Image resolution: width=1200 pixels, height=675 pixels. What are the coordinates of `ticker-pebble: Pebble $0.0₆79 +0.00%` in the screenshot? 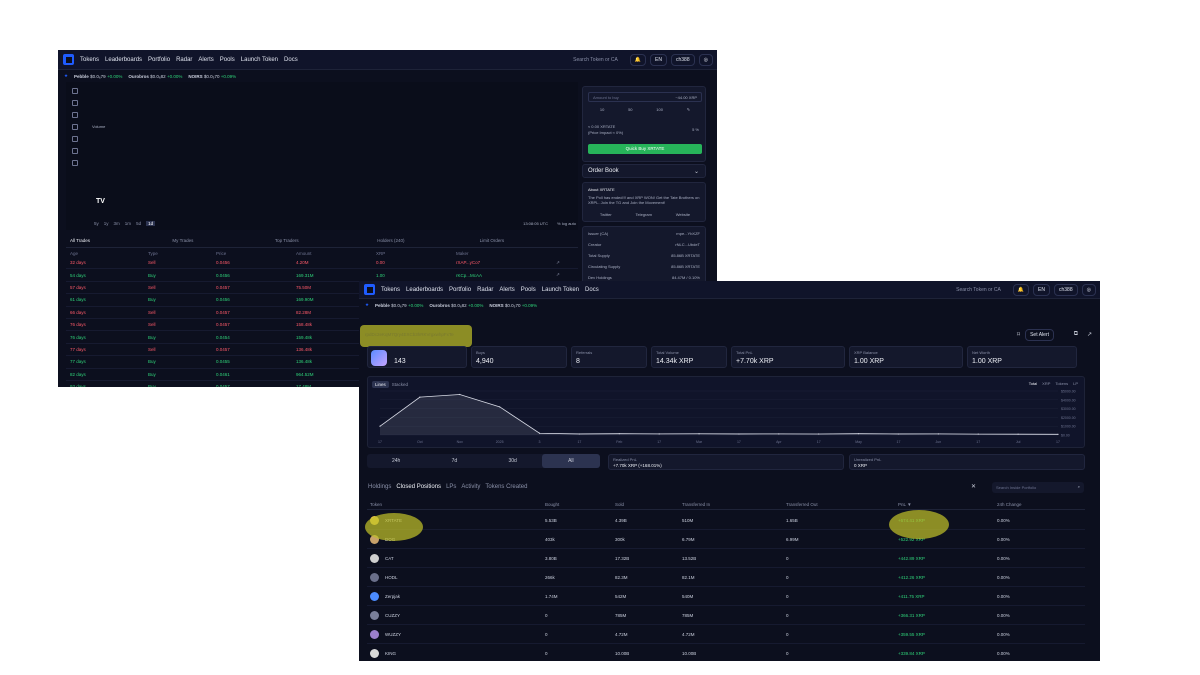 It's located at (98, 76).